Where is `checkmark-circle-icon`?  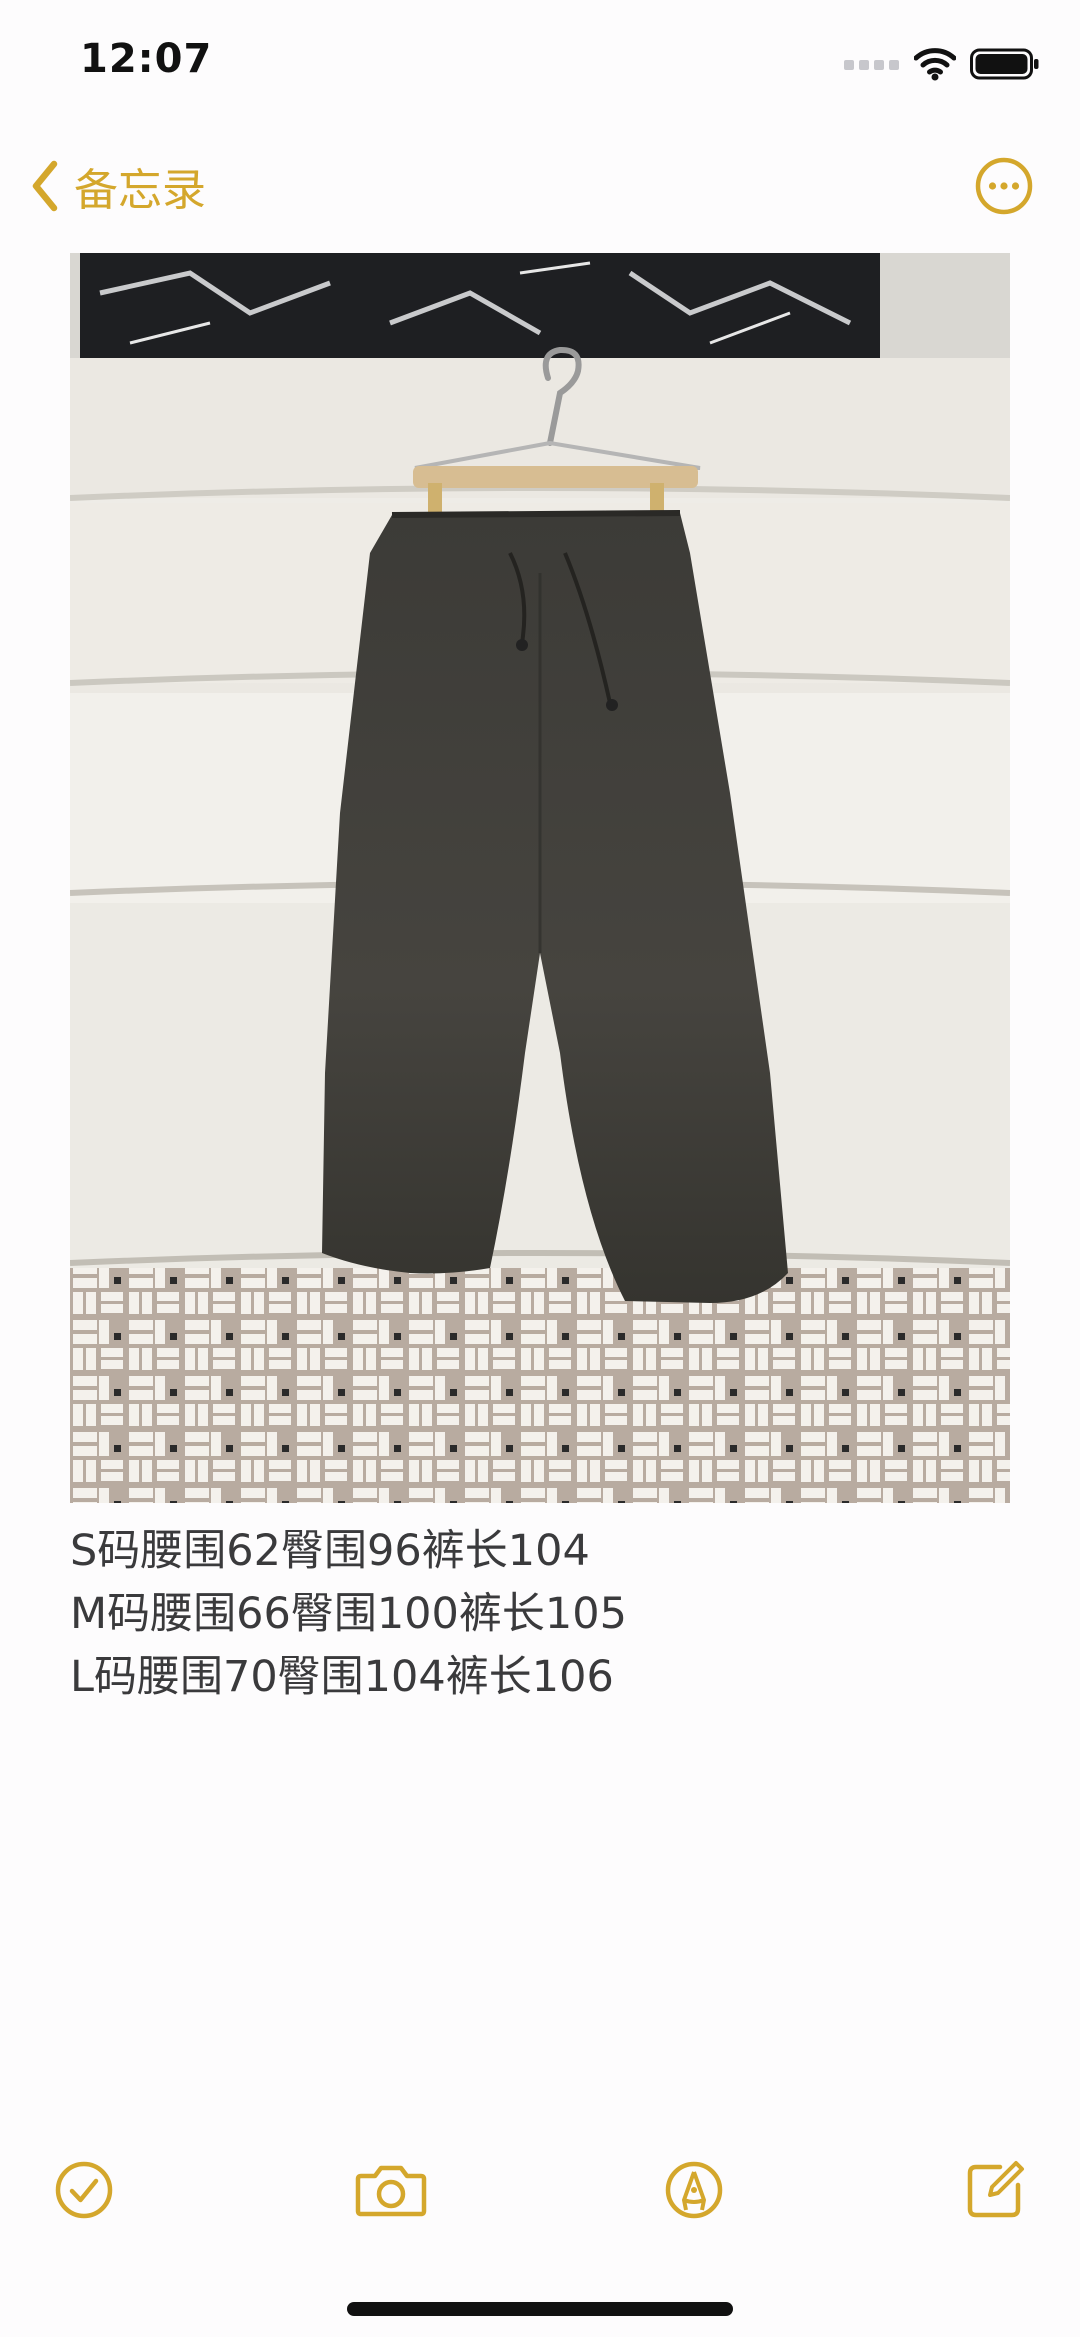 checkmark-circle-icon is located at coordinates (84, 2190).